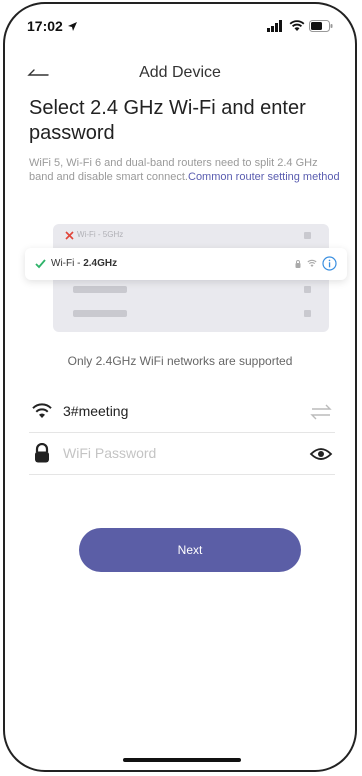  I want to click on info-icon, so click(329, 263).